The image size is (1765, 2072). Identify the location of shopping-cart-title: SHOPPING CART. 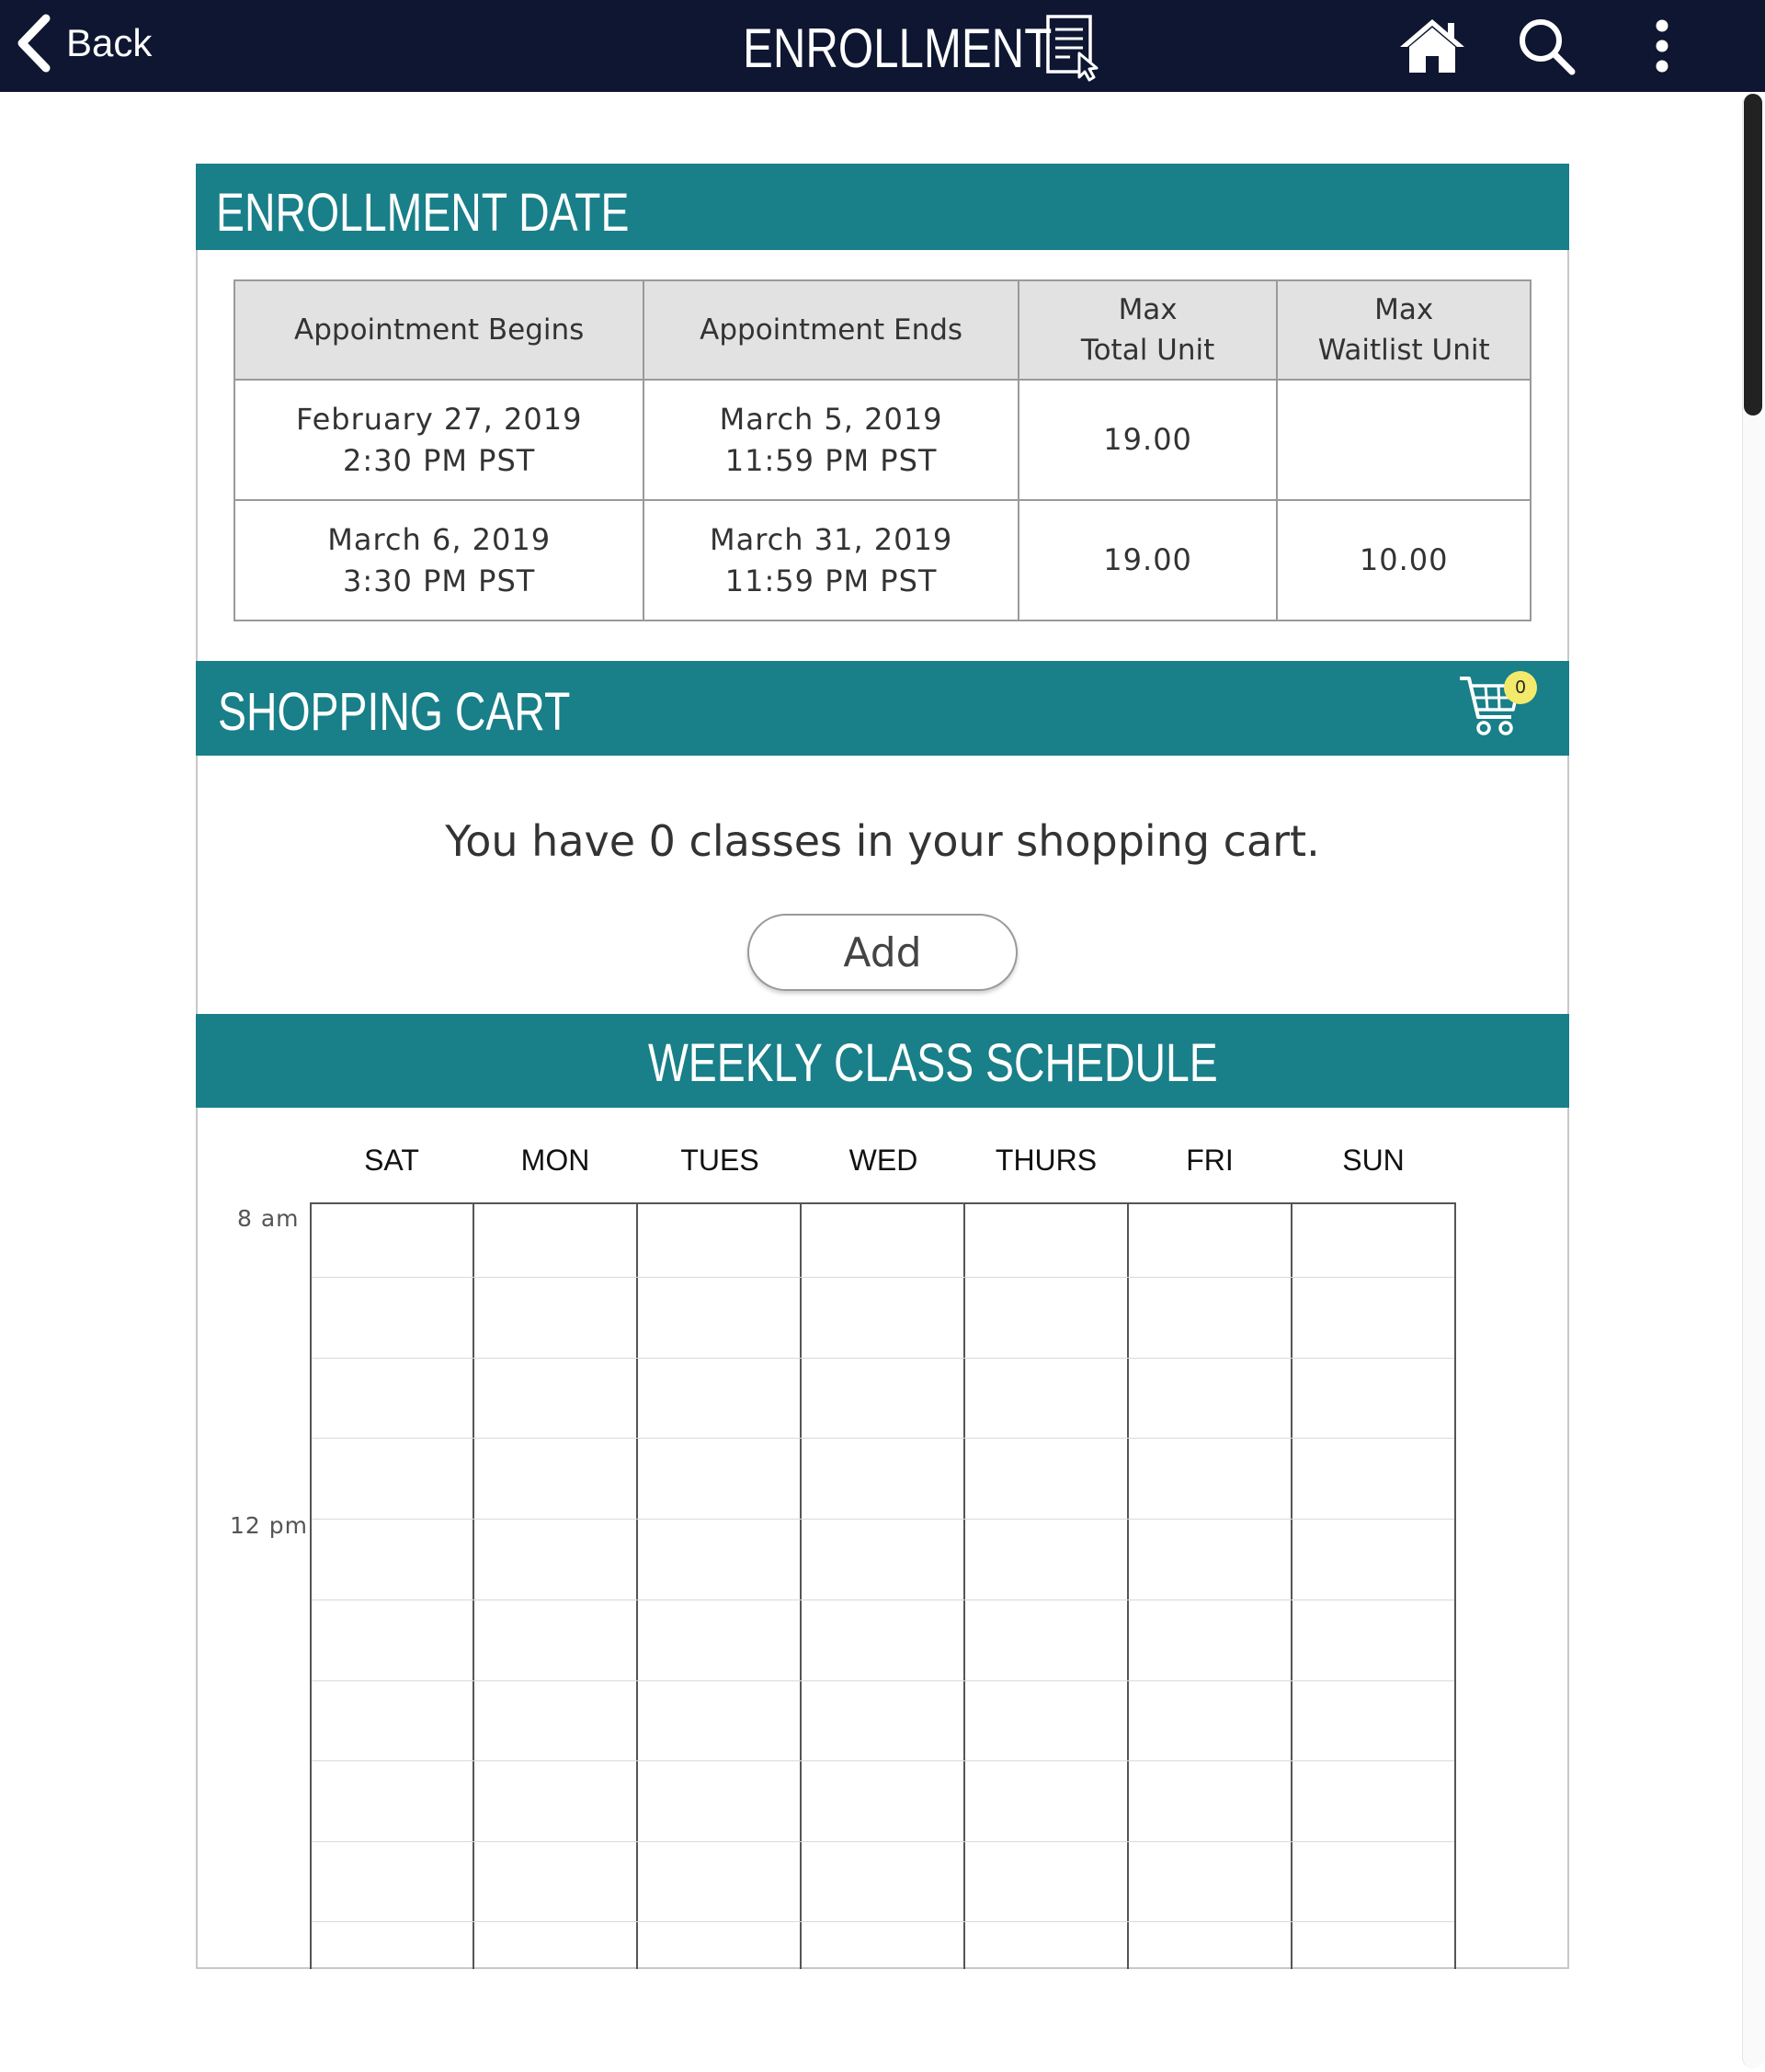
(395, 712).